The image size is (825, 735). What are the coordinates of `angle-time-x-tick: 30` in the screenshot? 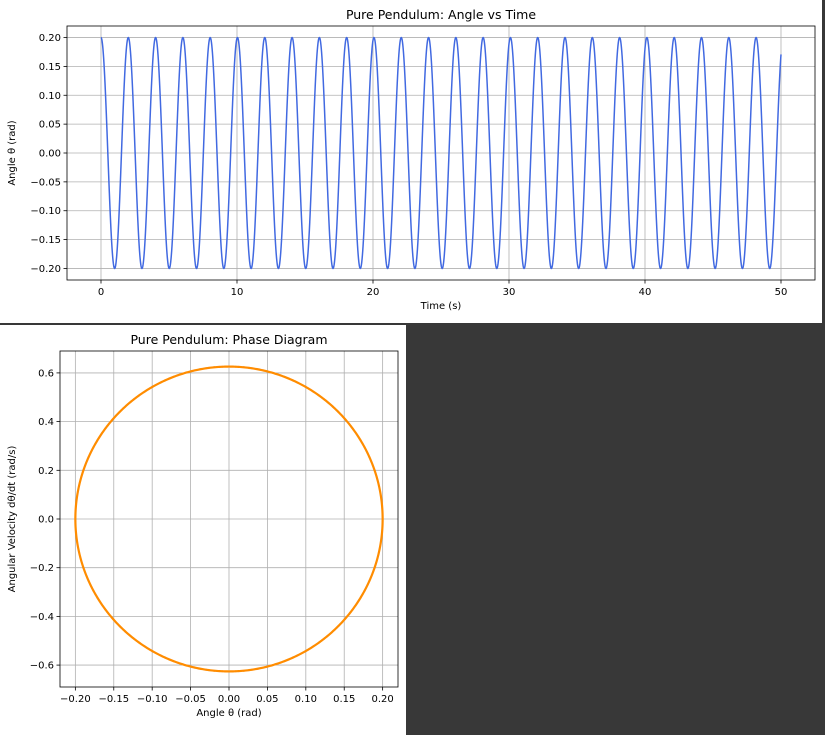 It's located at (509, 289).